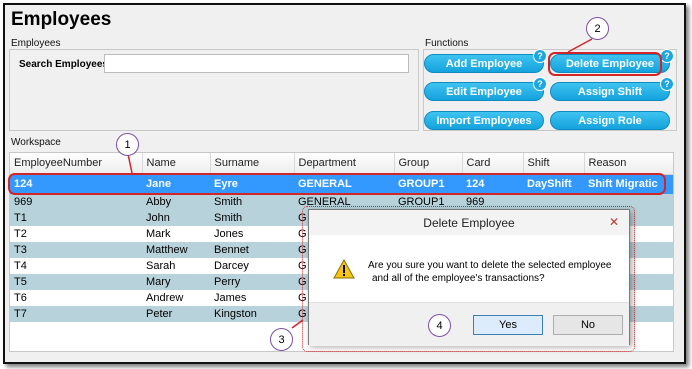 The height and width of the screenshot is (369, 692). Describe the element at coordinates (484, 91) in the screenshot. I see `edit-employee-button: Edit Employee` at that location.